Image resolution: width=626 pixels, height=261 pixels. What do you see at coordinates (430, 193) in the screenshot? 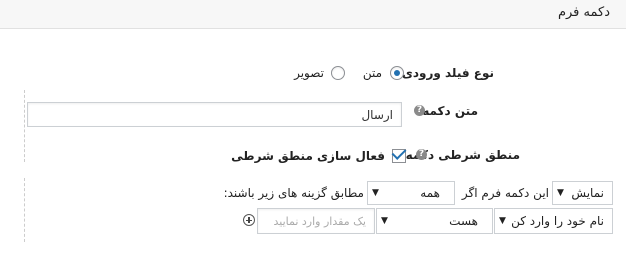
I see `match-select-value: همه` at bounding box center [430, 193].